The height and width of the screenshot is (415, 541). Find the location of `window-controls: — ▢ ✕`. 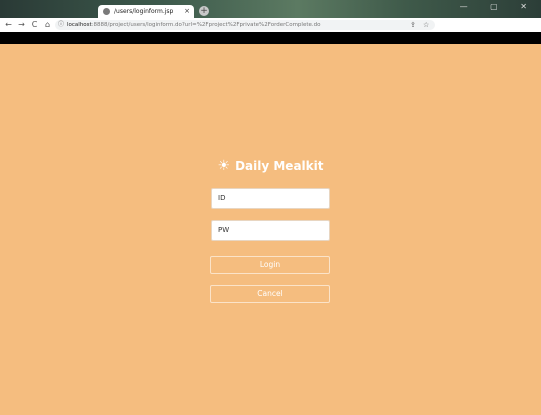

window-controls: — ▢ ✕ is located at coordinates (498, 6).